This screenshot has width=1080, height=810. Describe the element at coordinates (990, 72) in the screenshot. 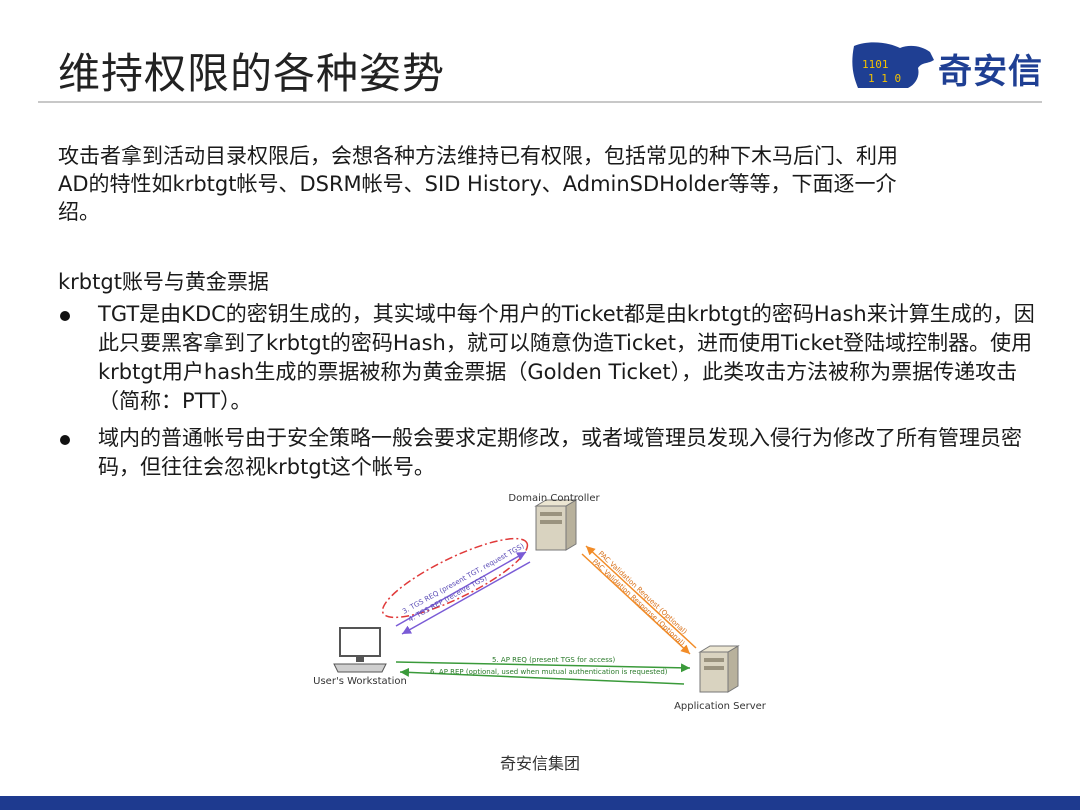

I see `logo-text: 奇安信` at that location.